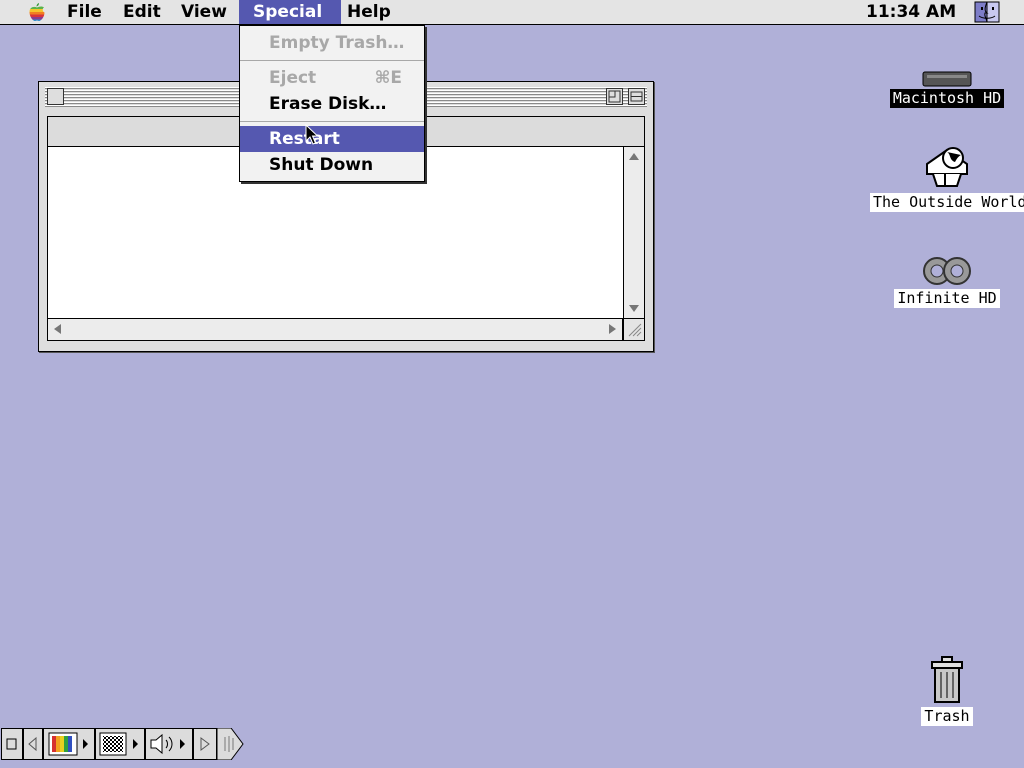  I want to click on menu-bar: File Edit View Special Help 11:34 AM, so click(512, 12).